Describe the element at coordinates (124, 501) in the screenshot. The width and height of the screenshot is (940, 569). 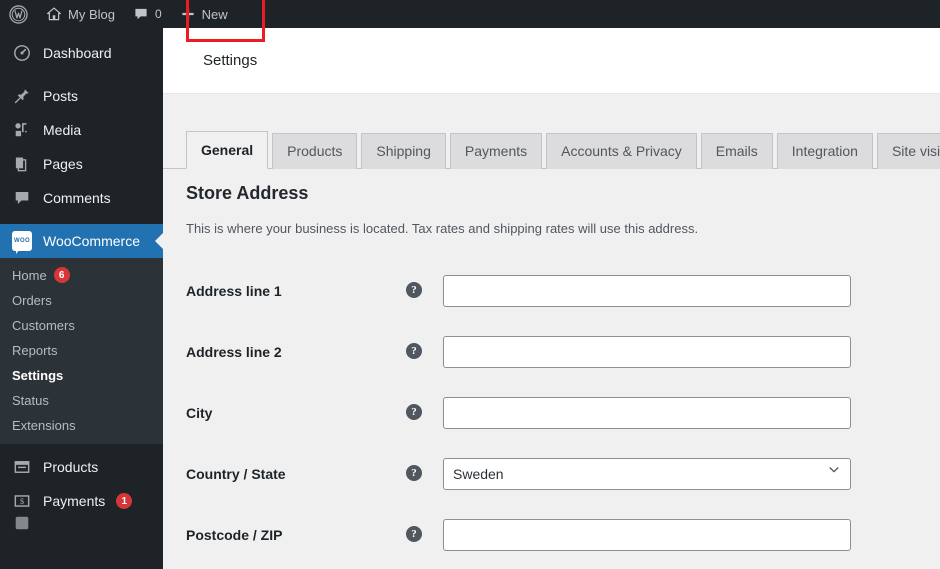
I see `payments-count-badge: 1` at that location.